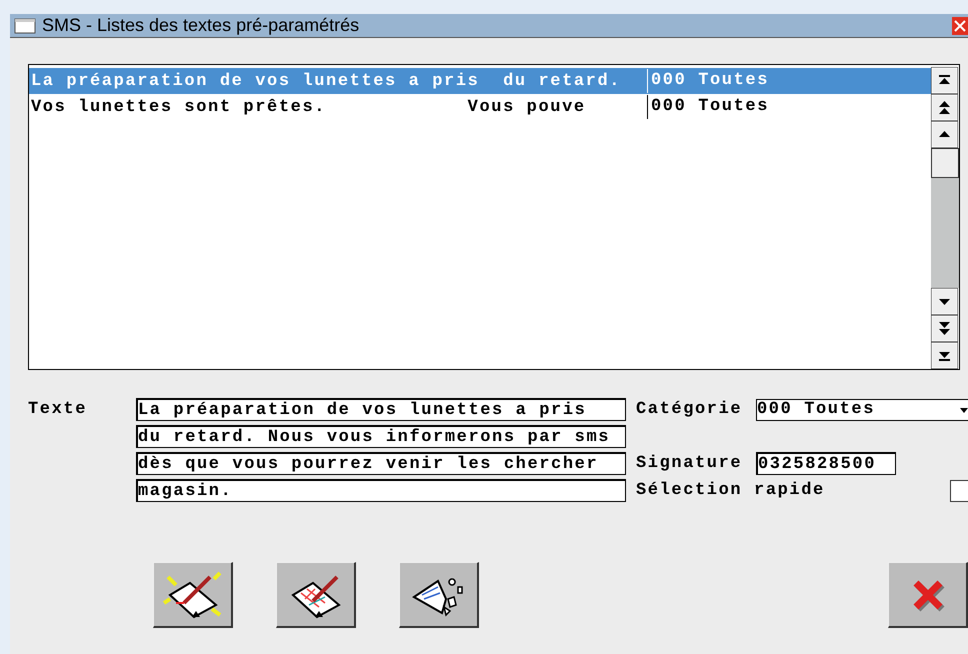 This screenshot has height=654, width=968. I want to click on message-text: Vos lunettes sont prêtes. Vous pouve, so click(308, 107).